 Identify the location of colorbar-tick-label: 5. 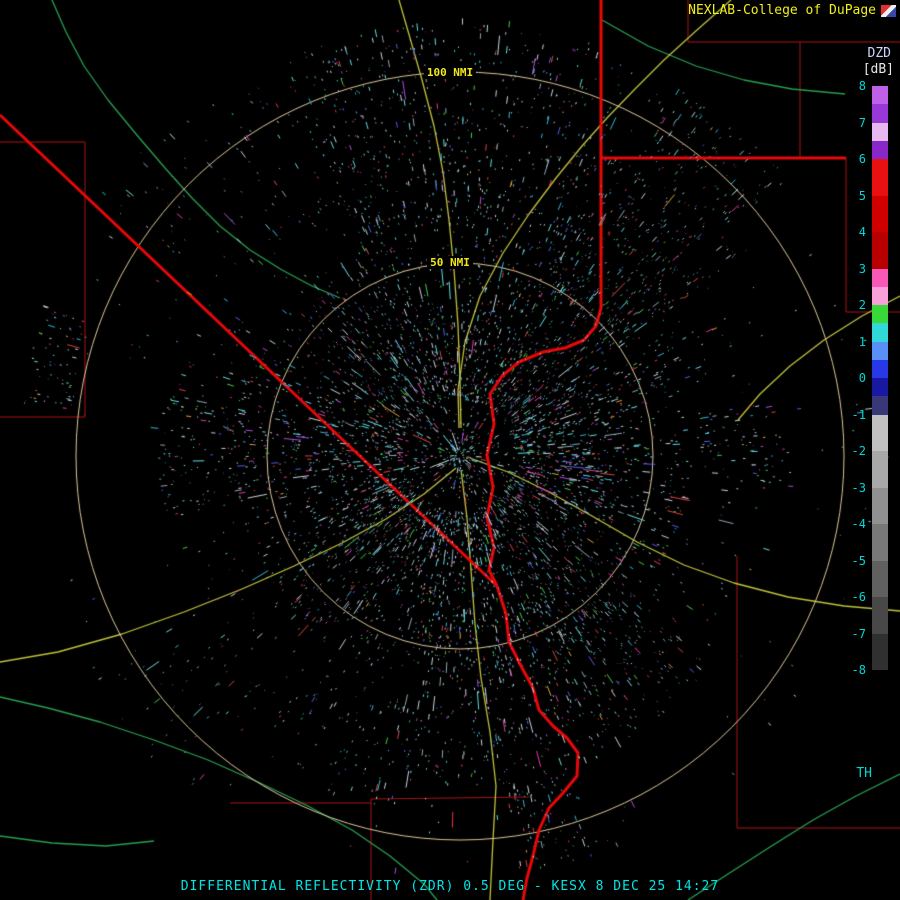
(862, 195).